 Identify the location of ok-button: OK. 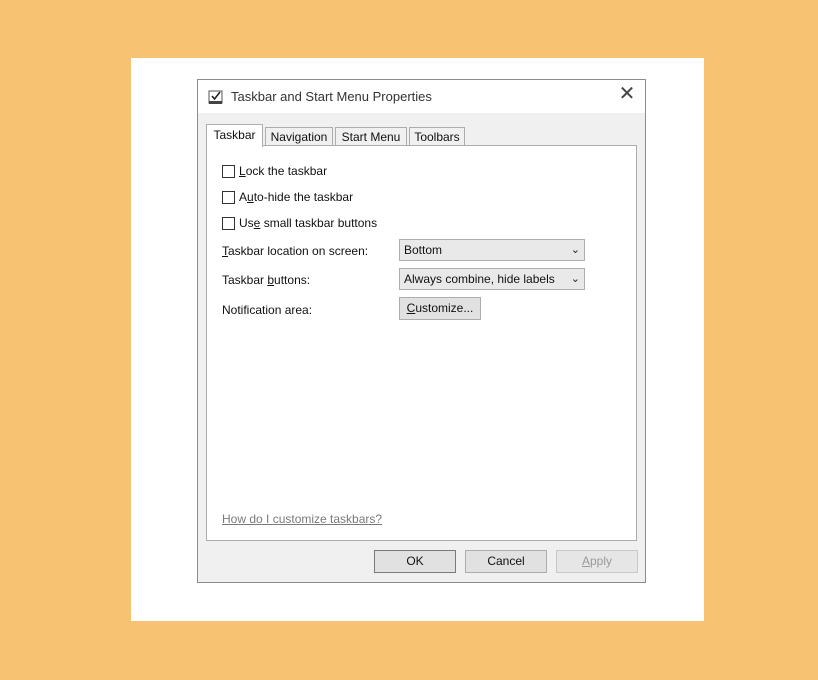
(415, 561).